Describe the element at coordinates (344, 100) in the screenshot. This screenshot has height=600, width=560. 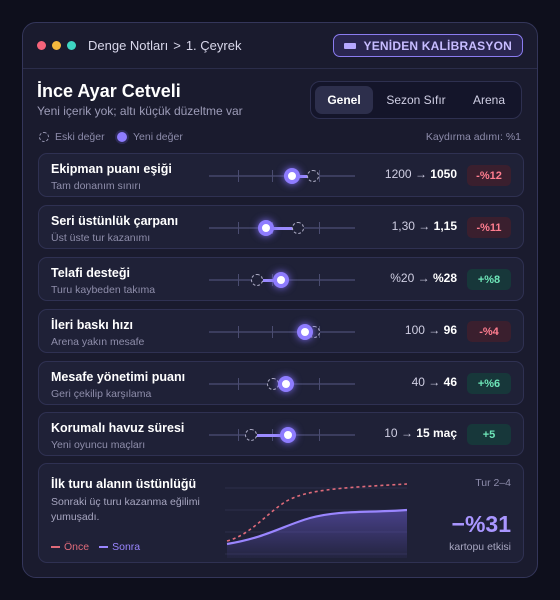
I see `tab-genel: Genel` at that location.